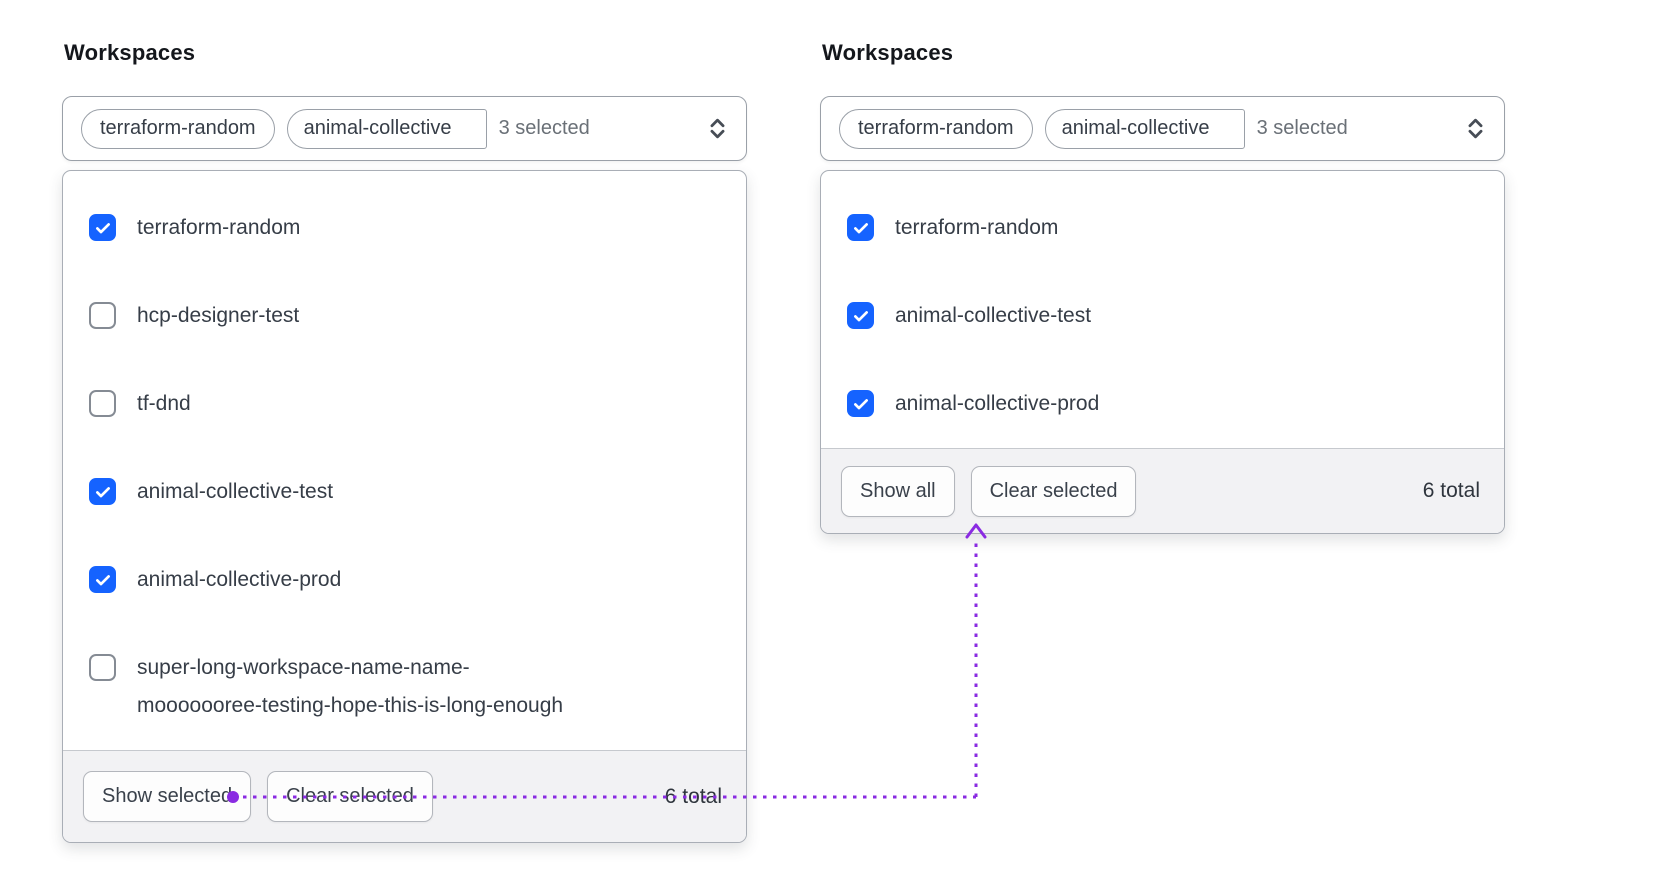 The height and width of the screenshot is (892, 1672). Describe the element at coordinates (303, 667) in the screenshot. I see `option-label-line1: super-long-workspace-name-name-` at that location.